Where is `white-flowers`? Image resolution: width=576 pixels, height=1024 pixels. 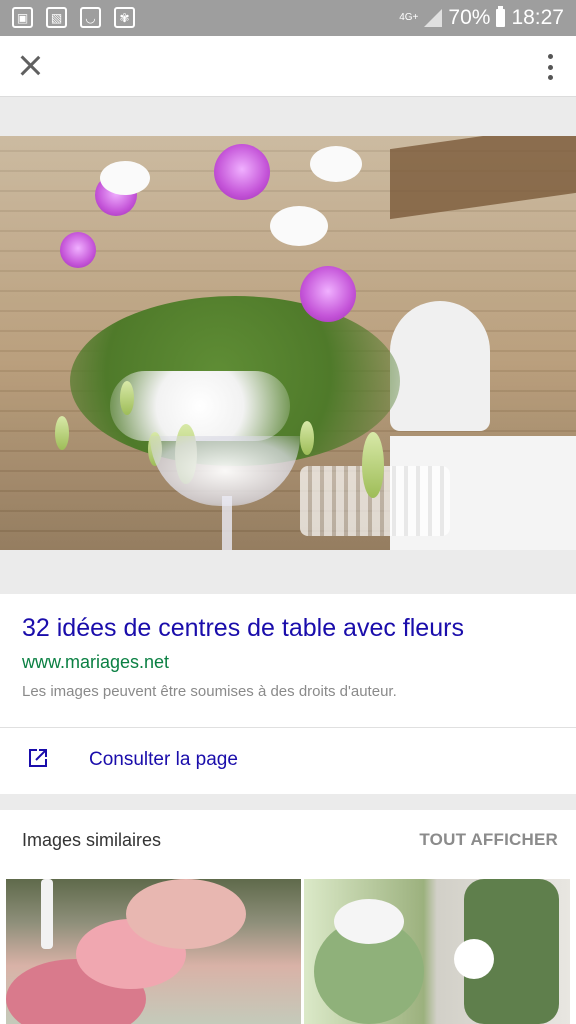
white-flowers is located at coordinates (369, 921).